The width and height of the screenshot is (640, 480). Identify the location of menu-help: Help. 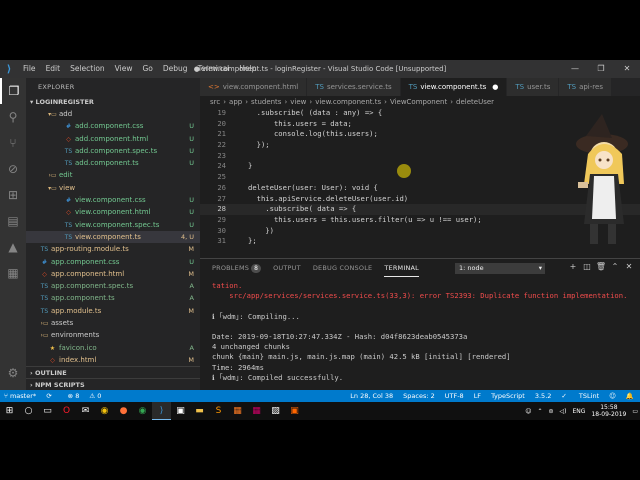
(247, 69).